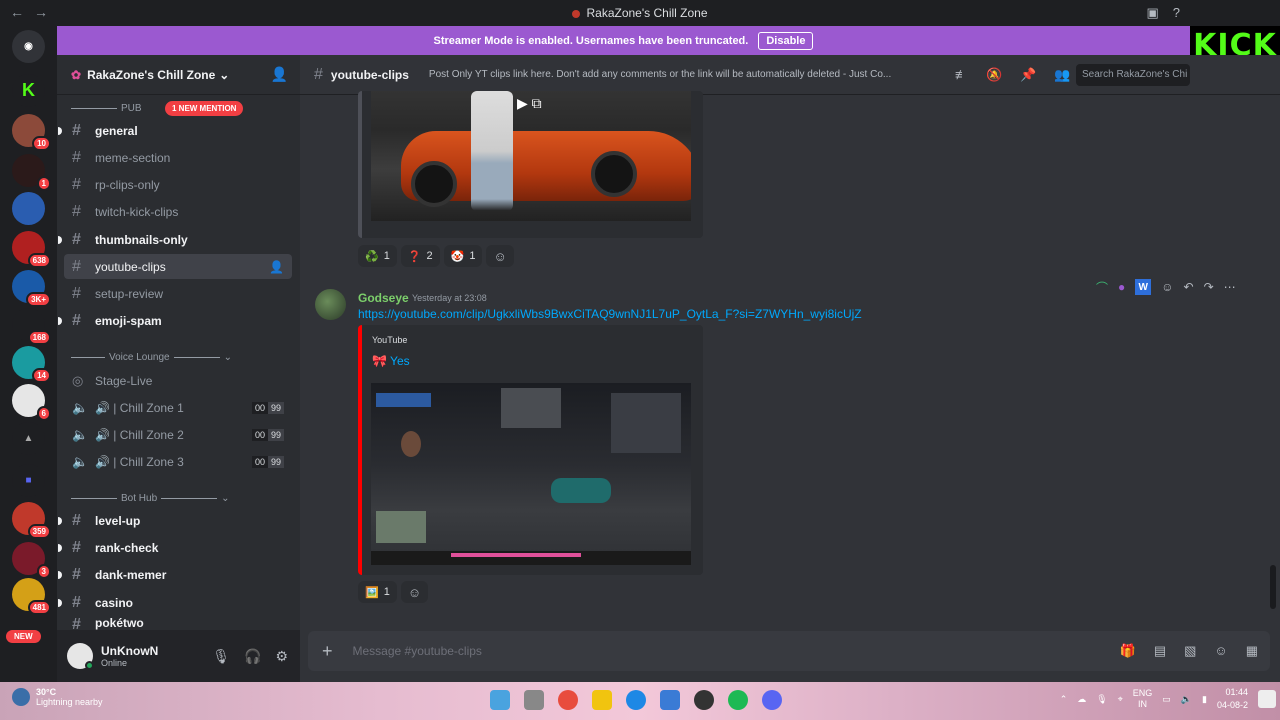 This screenshot has width=1280, height=720. I want to click on sticker-icon: ▧, so click(1190, 651).